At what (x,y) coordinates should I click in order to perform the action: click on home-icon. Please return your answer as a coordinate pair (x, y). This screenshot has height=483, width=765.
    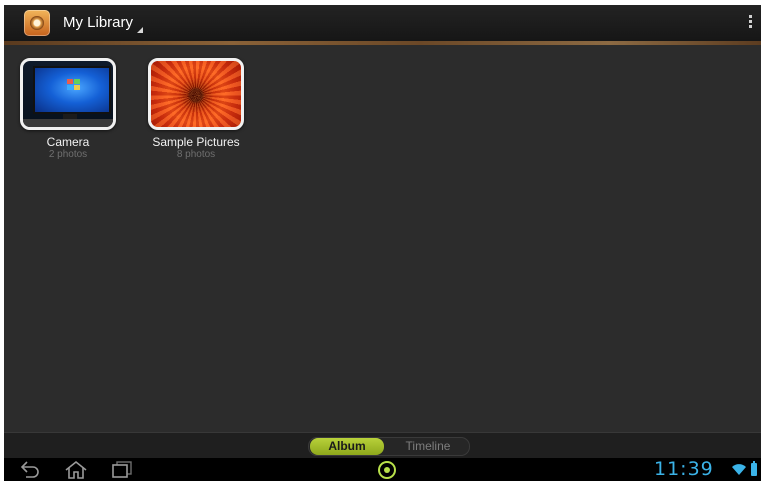
    Looking at the image, I should click on (76, 469).